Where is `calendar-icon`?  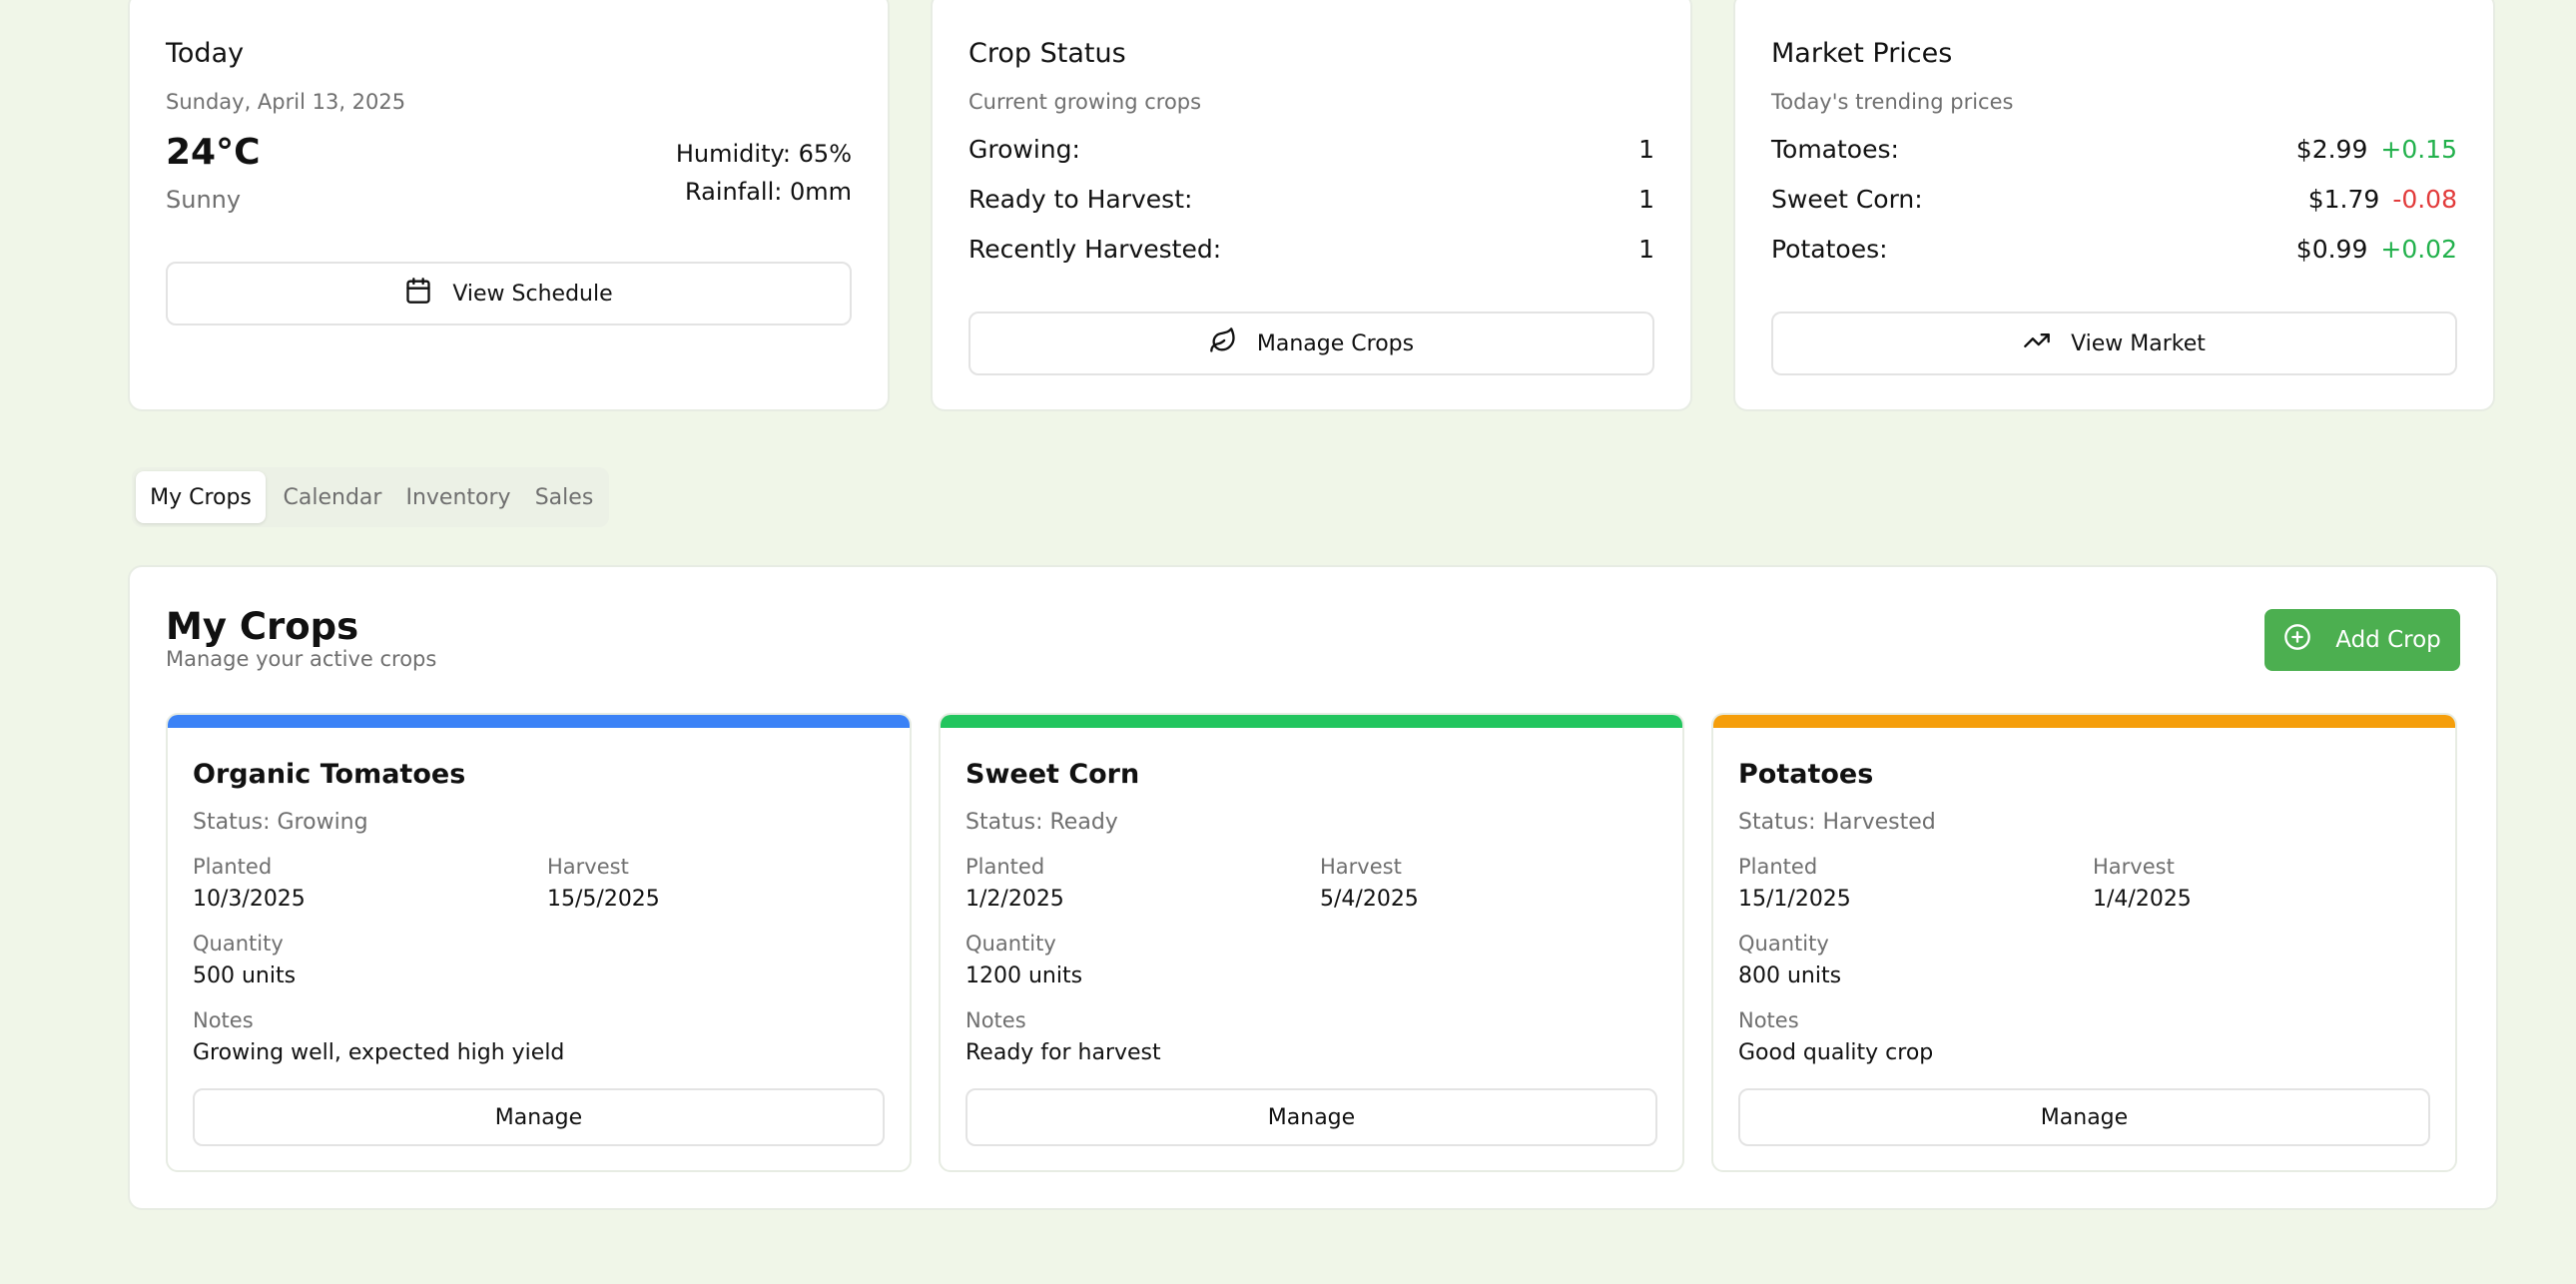 calendar-icon is located at coordinates (418, 294).